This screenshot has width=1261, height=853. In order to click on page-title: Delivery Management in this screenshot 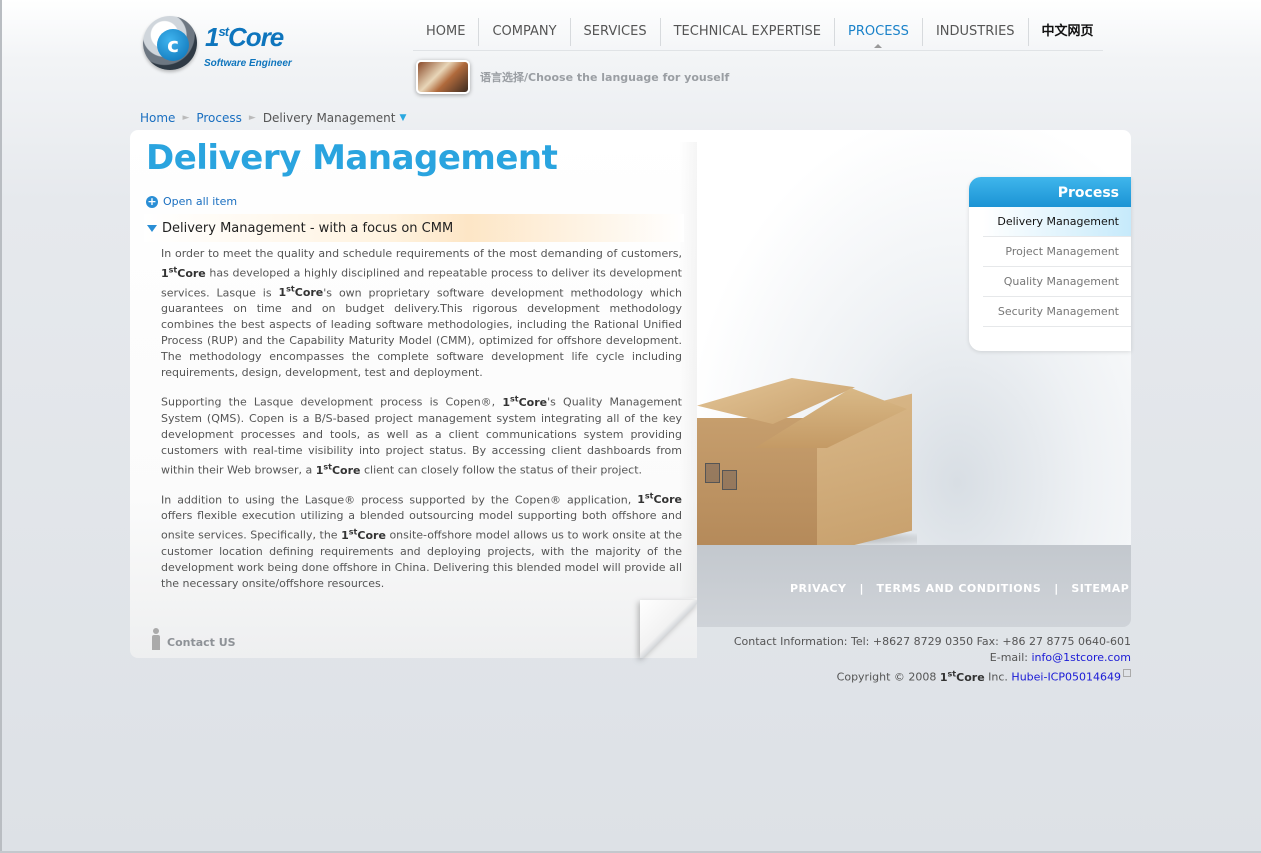, I will do `click(352, 158)`.